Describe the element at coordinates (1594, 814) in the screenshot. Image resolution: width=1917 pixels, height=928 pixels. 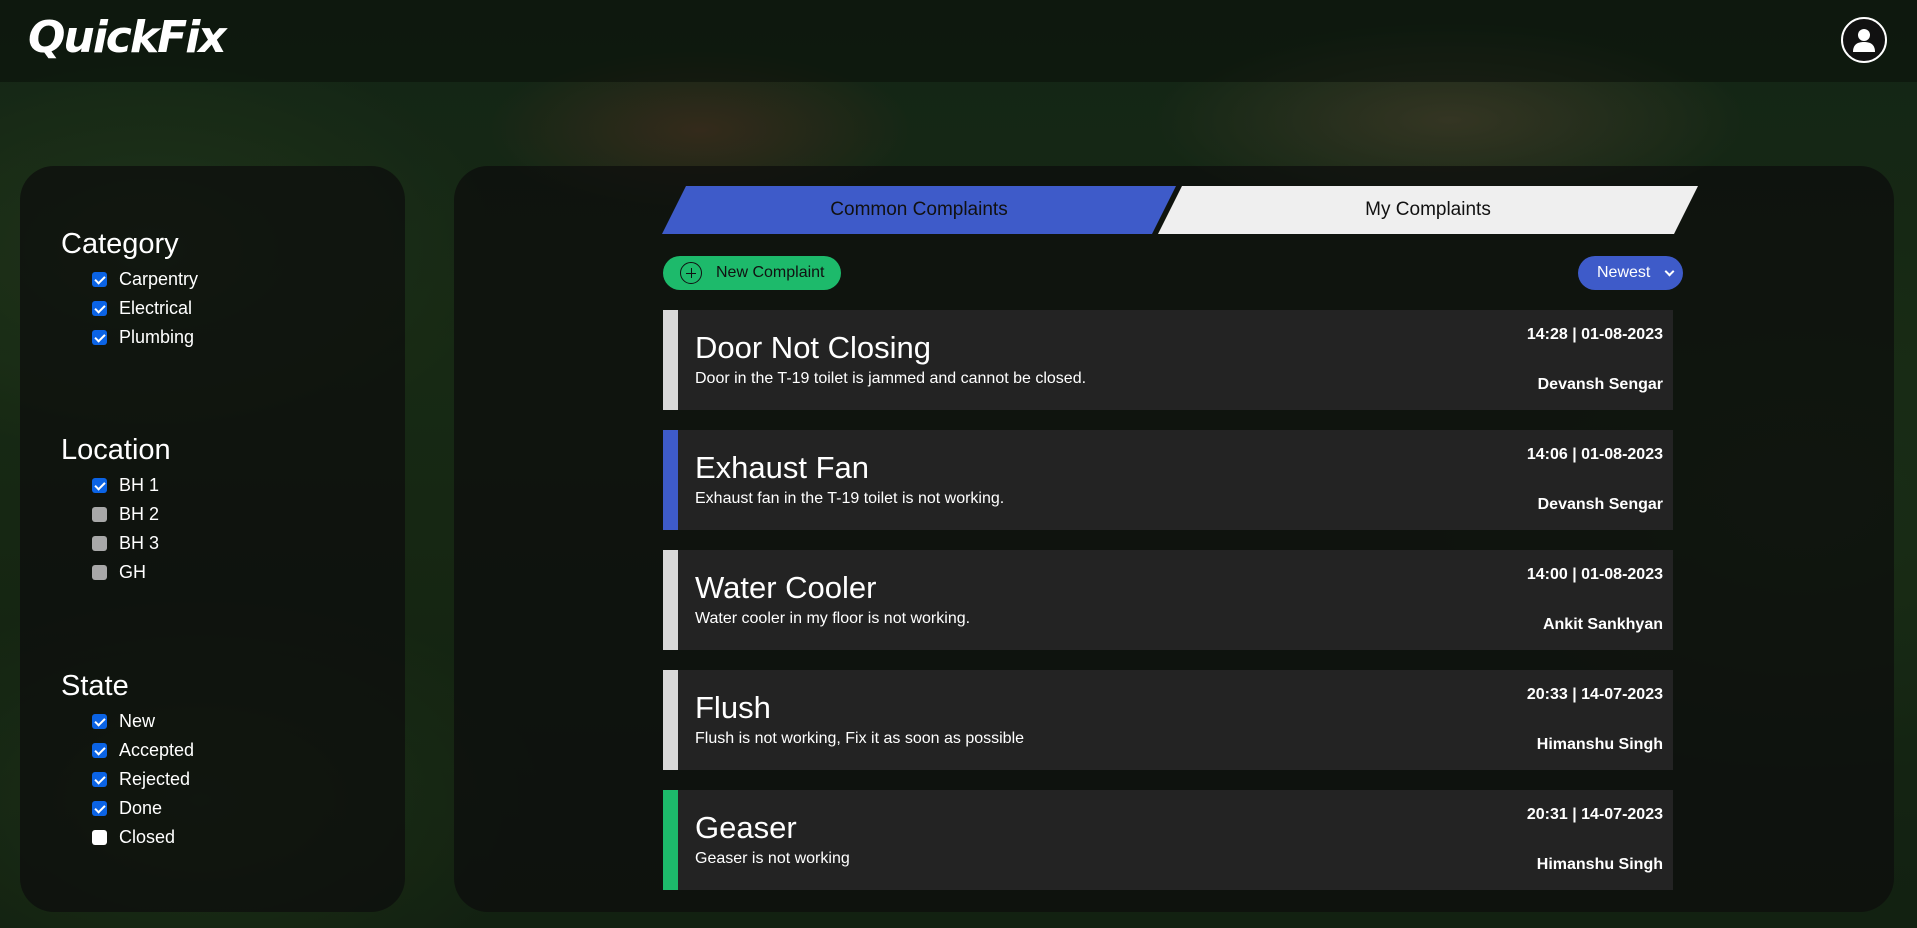
I see `complaint-timestamp: 20:31 | 14-07-2023` at that location.